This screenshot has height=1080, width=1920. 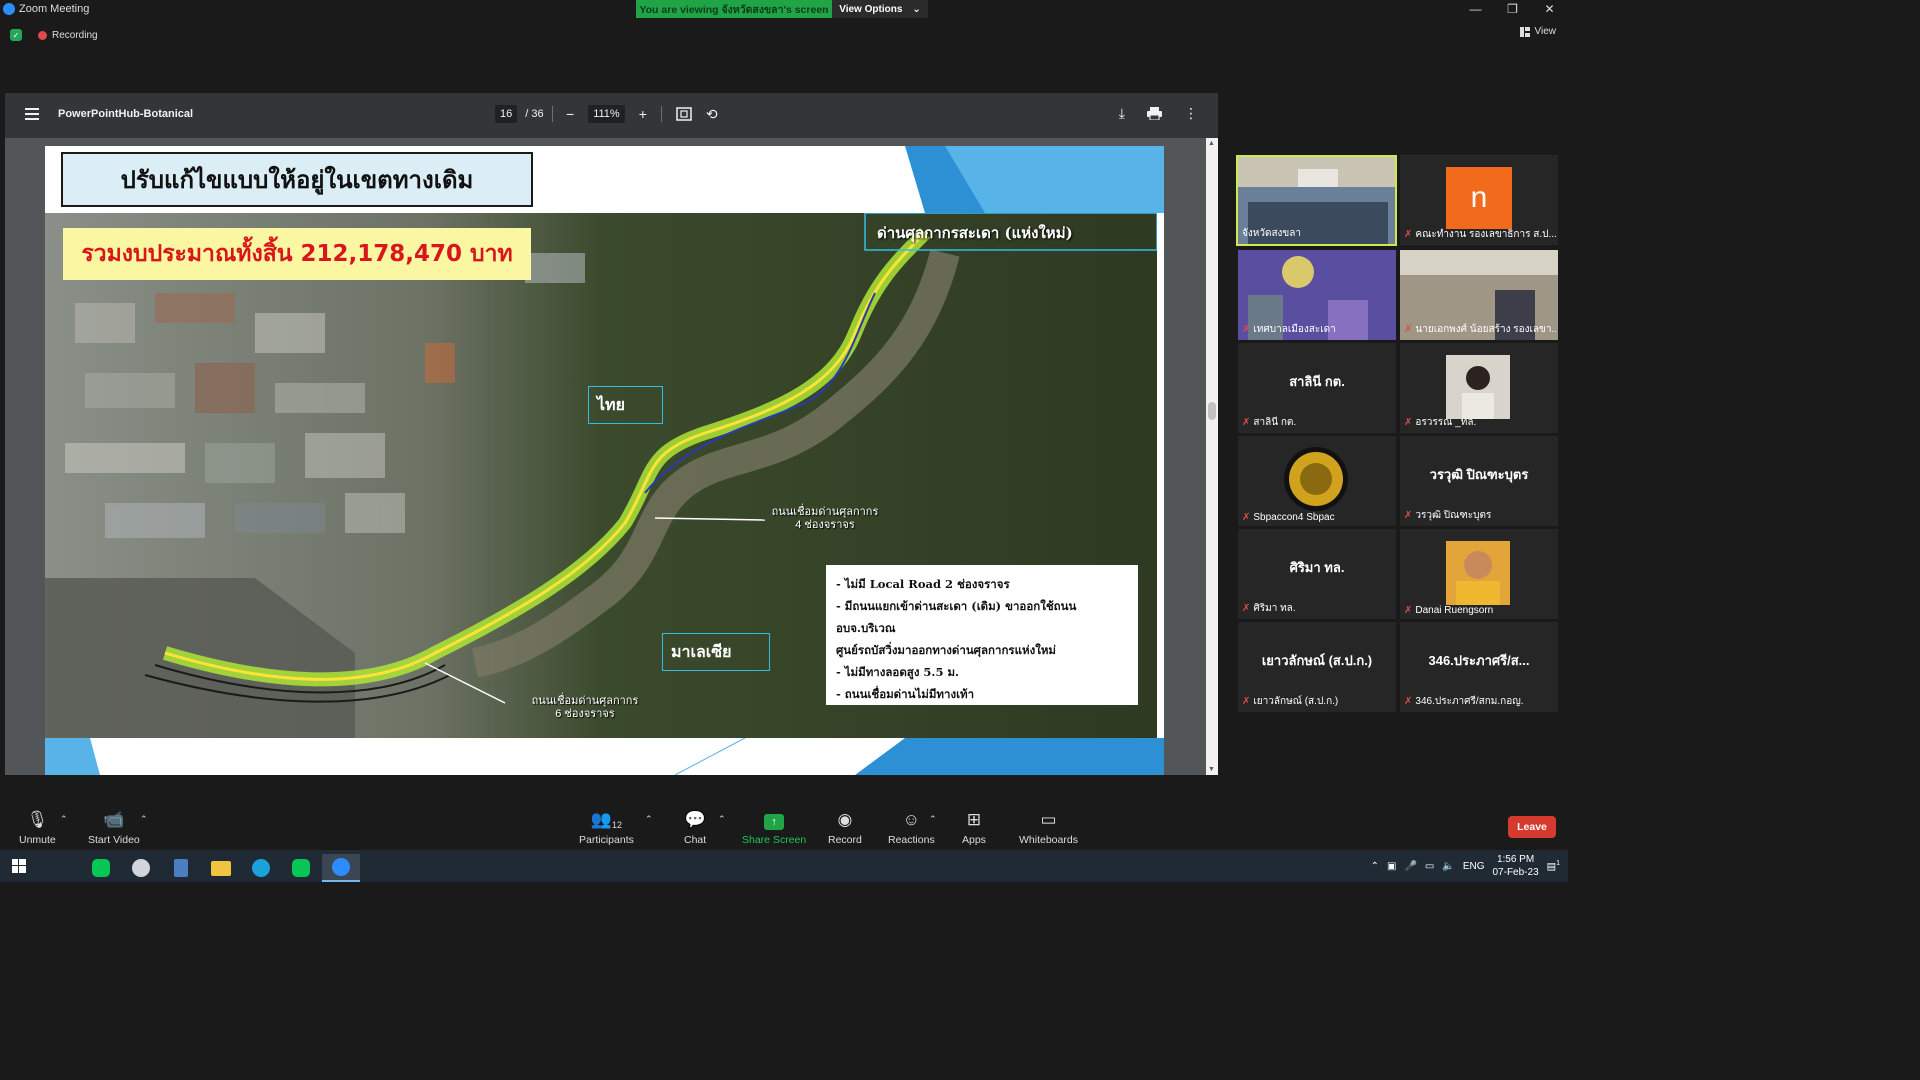 I want to click on view-button: View, so click(x=1538, y=31).